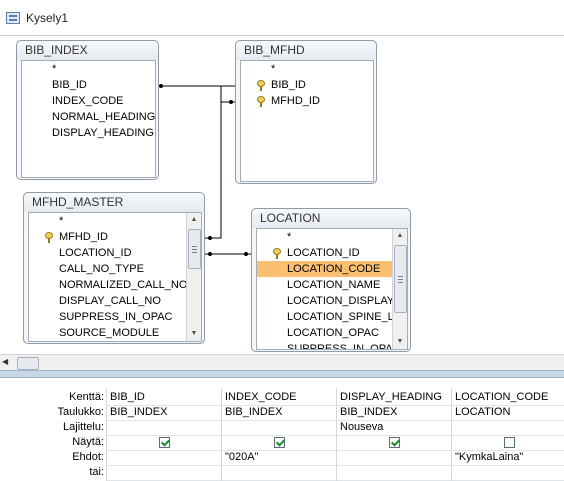 This screenshot has height=481, width=564. I want to click on field-name: LOCATION_NAME, so click(334, 285).